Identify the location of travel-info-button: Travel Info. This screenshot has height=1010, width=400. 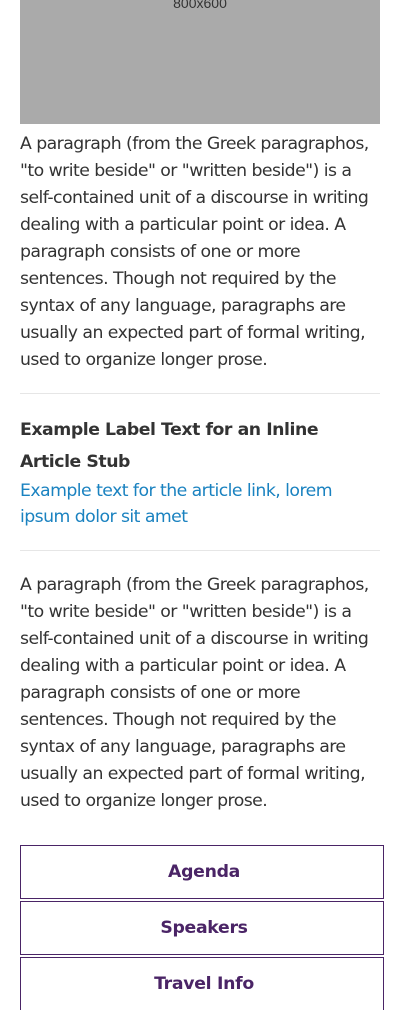
(202, 983).